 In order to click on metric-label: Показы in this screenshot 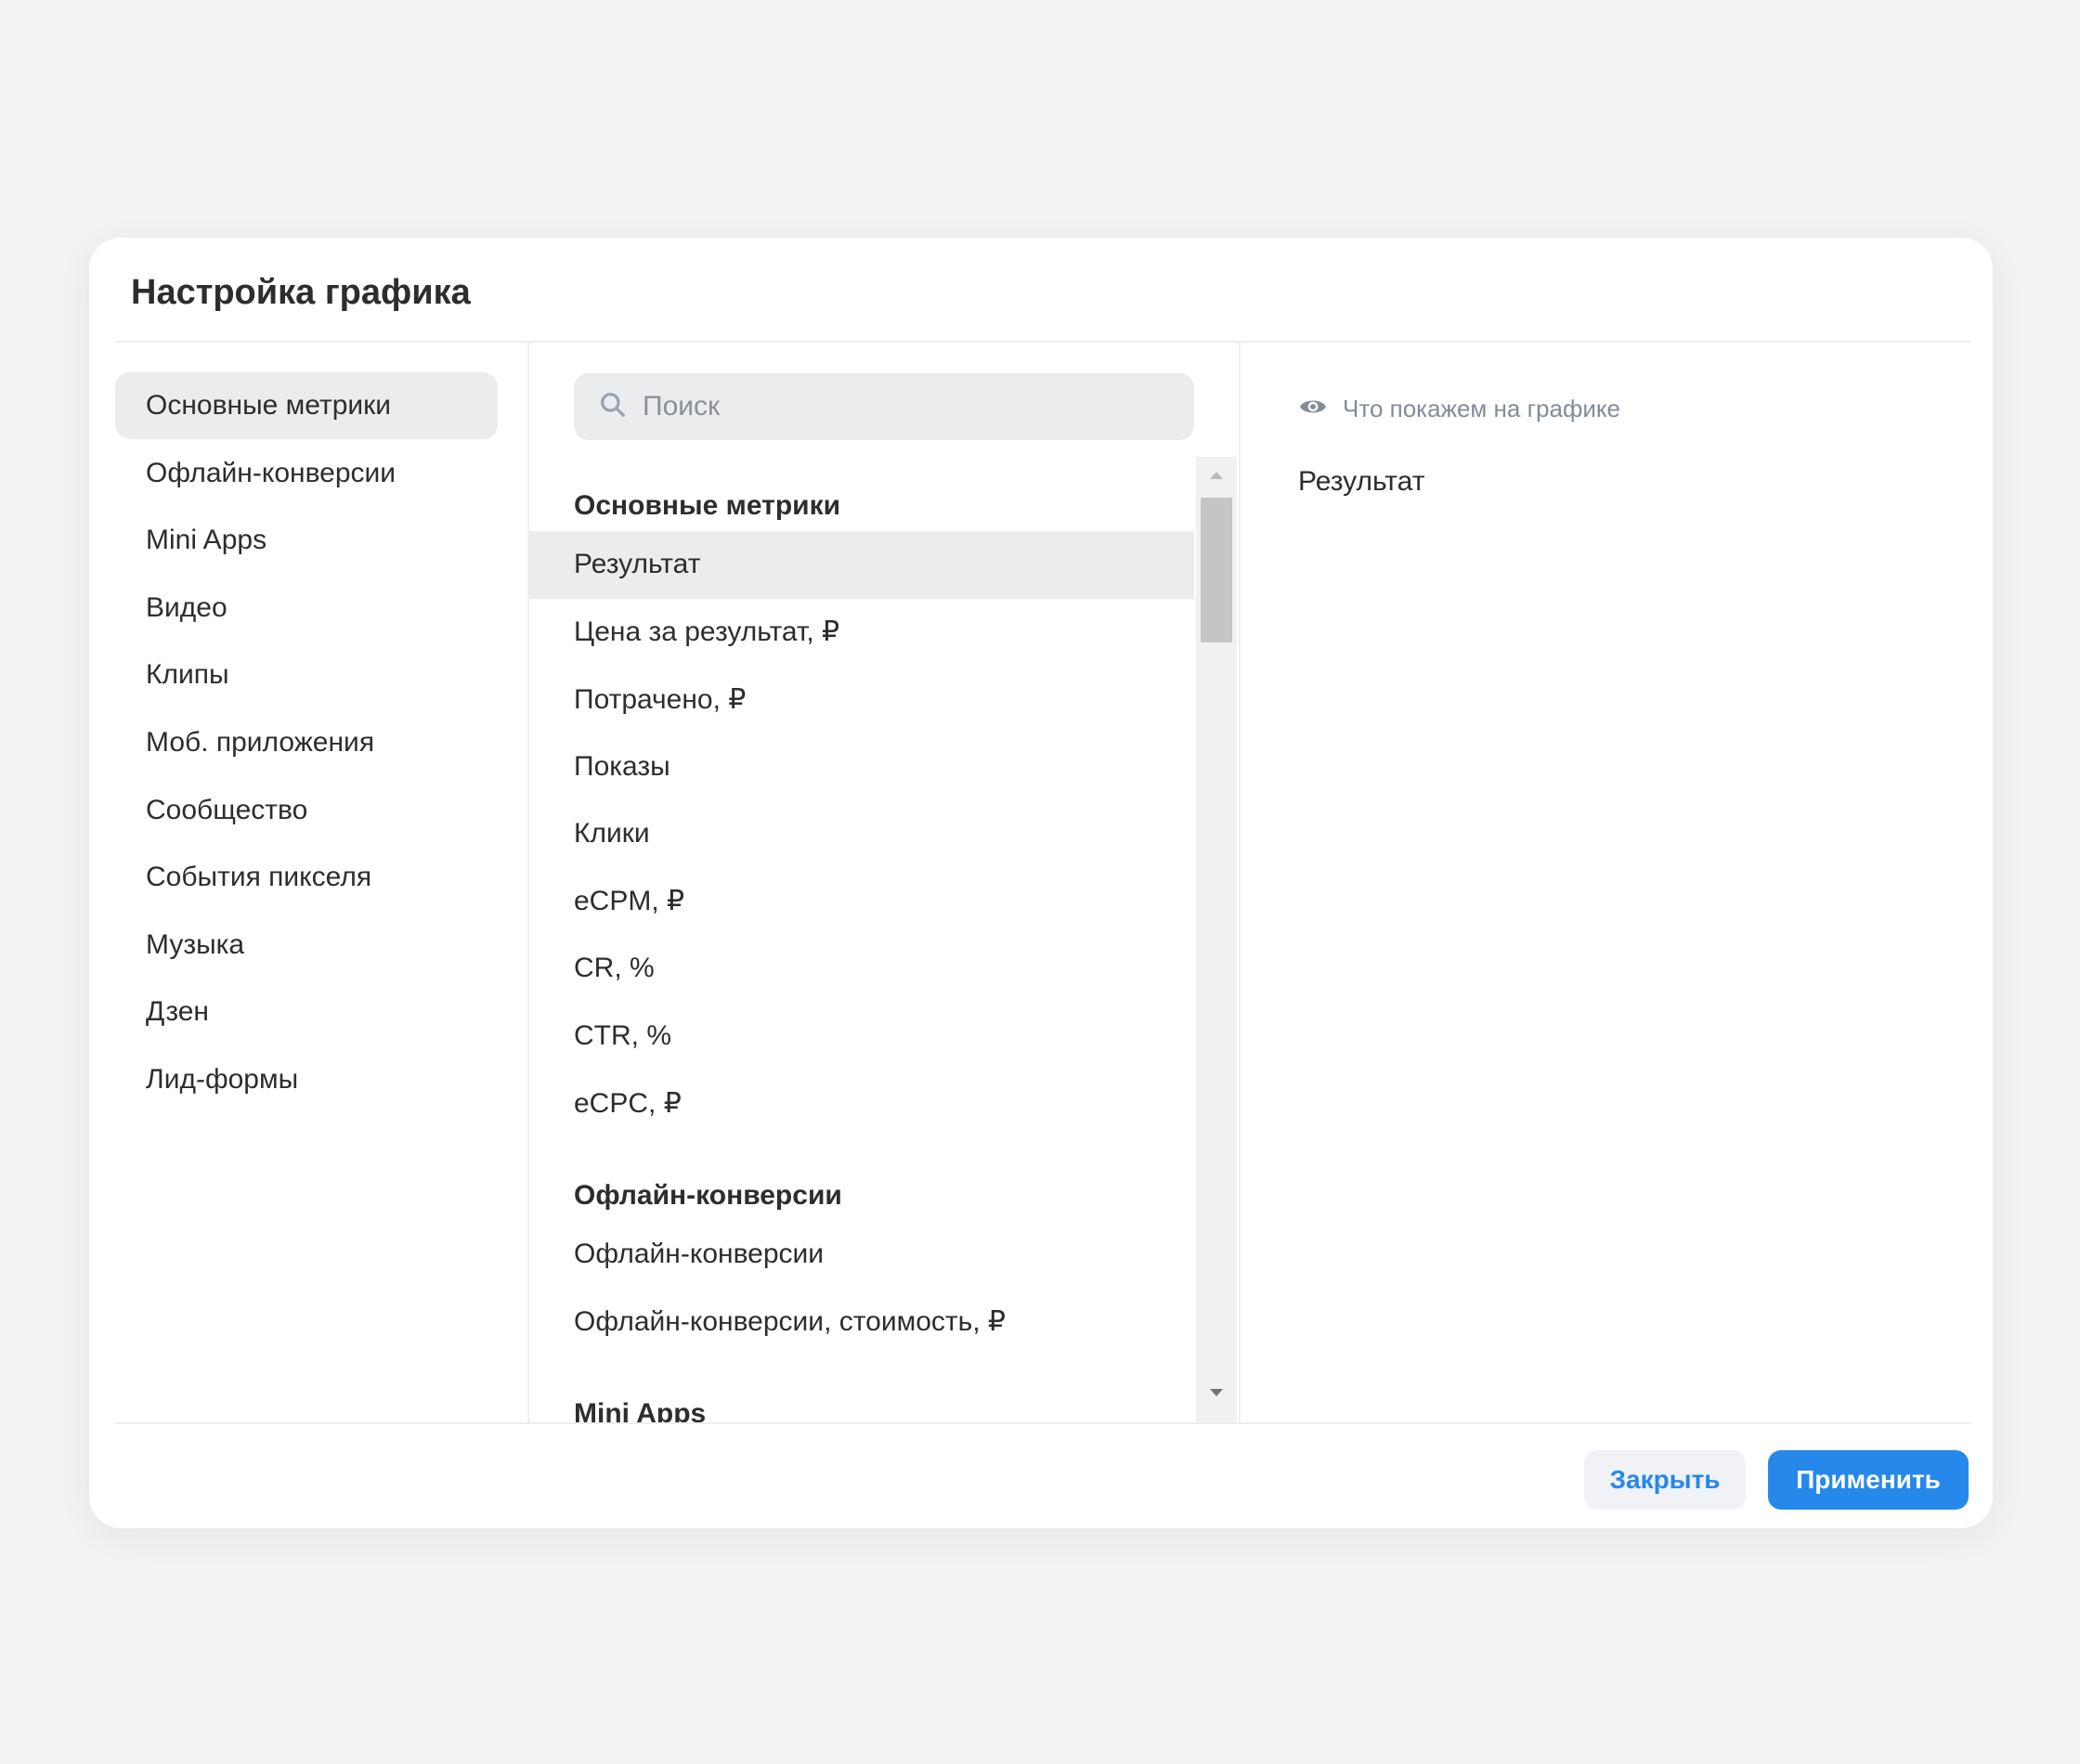, I will do `click(622, 766)`.